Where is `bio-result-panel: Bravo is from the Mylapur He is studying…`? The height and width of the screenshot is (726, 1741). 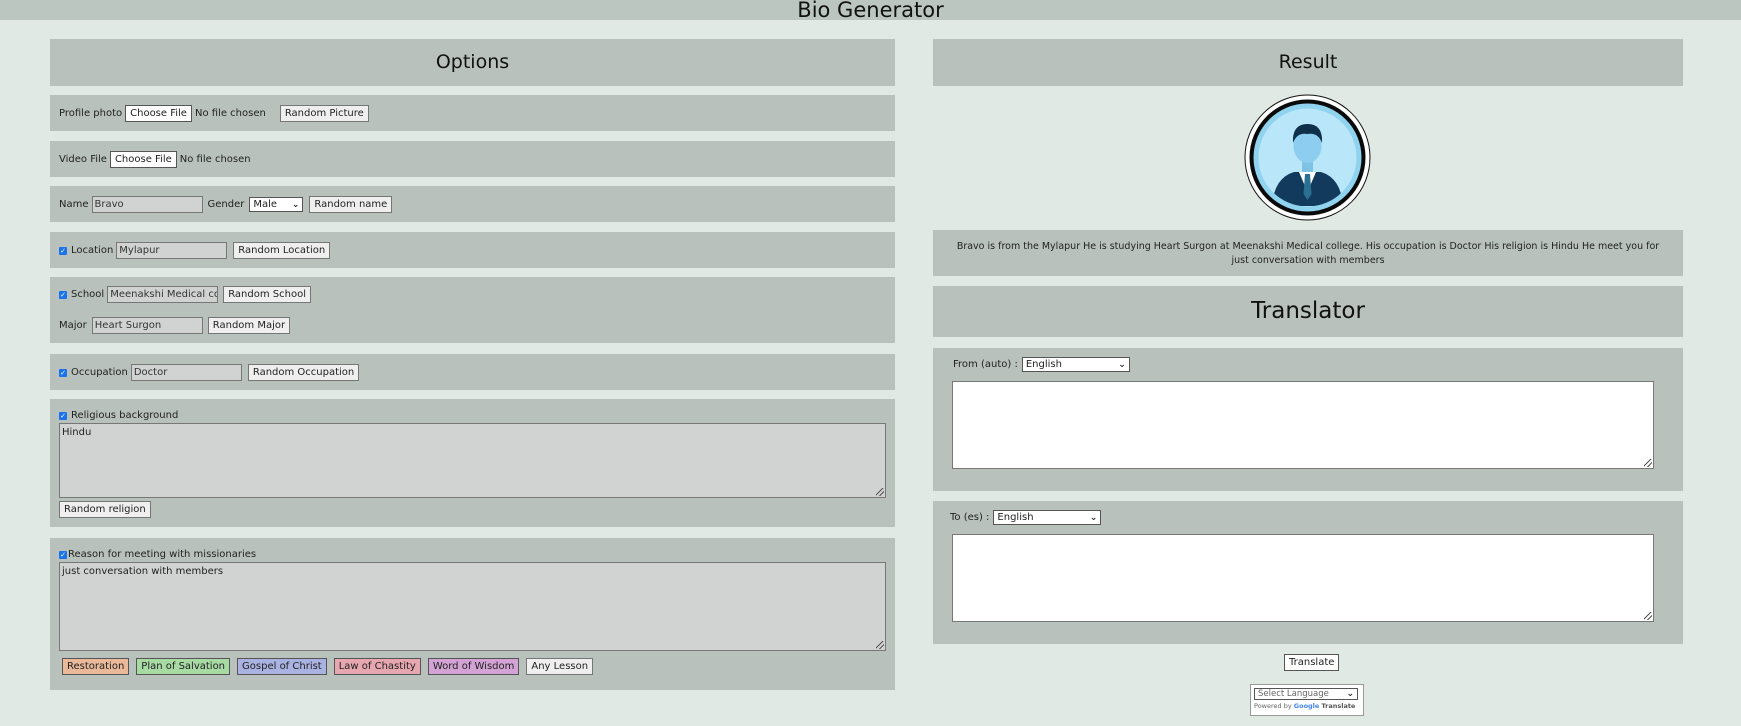
bio-result-panel: Bravo is from the Mylapur He is studying… is located at coordinates (1308, 253).